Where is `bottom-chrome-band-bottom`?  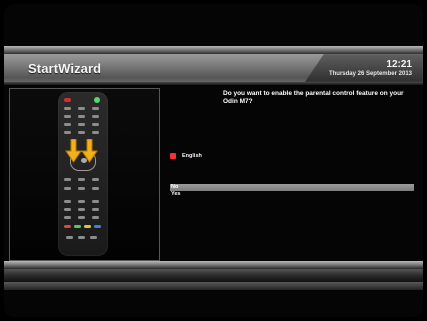 bottom-chrome-band-bottom is located at coordinates (213, 286).